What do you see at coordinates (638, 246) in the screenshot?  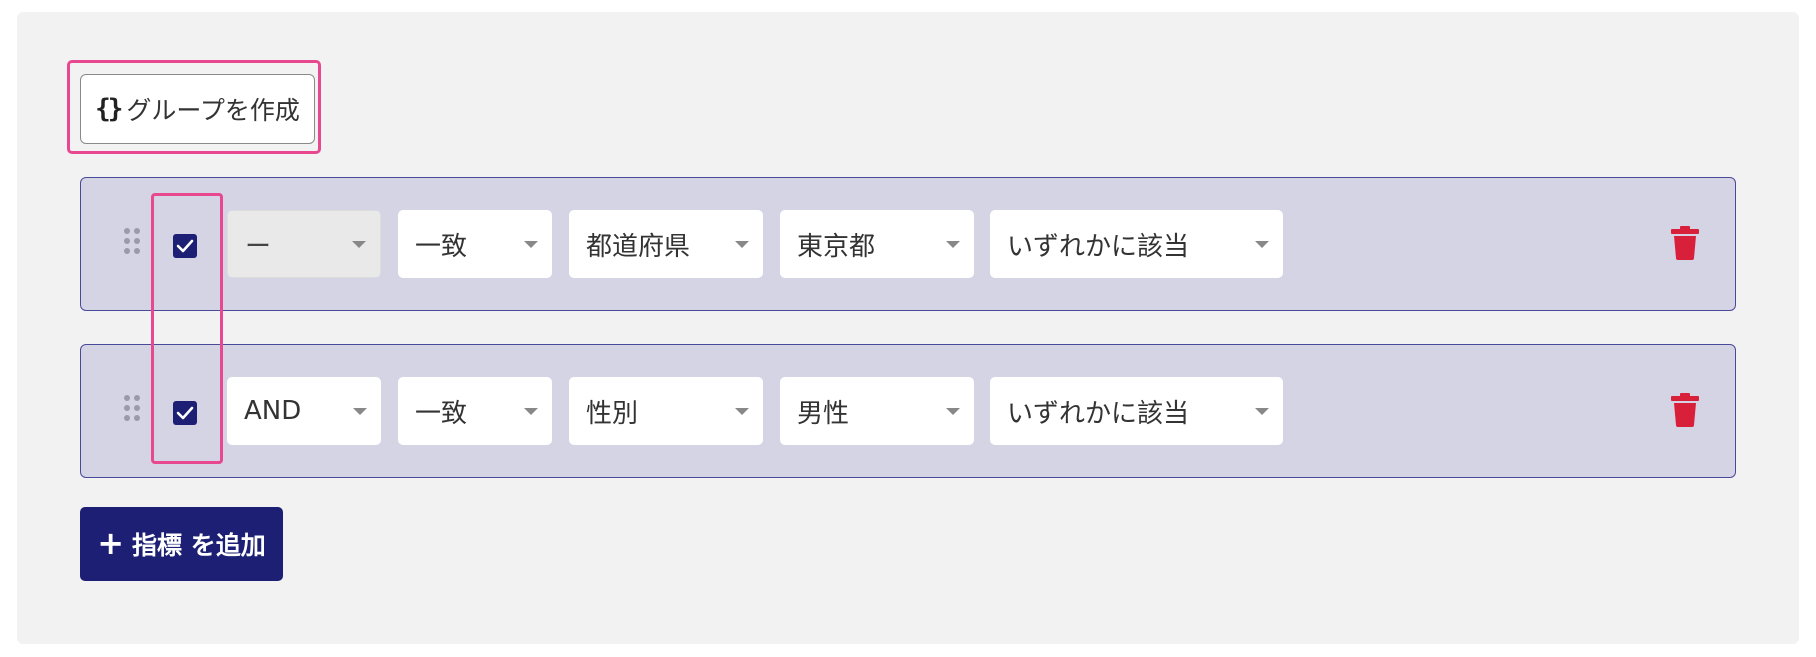 I see `field-value: 都道府県` at bounding box center [638, 246].